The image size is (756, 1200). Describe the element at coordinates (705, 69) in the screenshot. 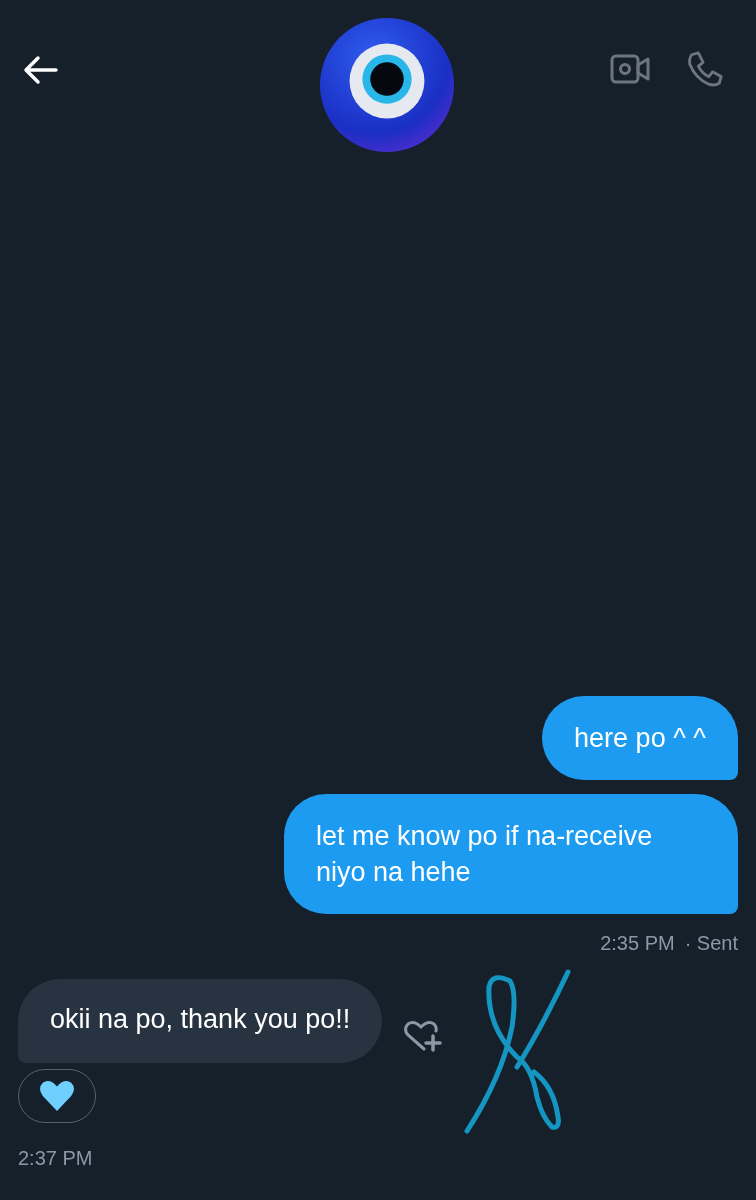

I see `phone-icon` at that location.